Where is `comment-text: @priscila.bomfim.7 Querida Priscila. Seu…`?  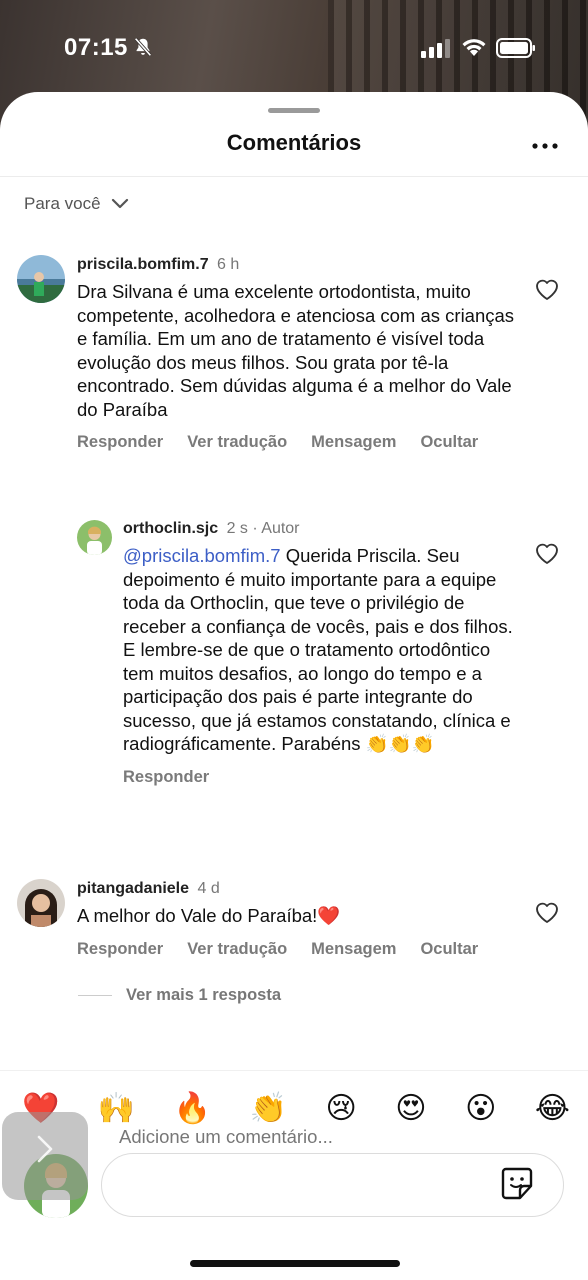
comment-text: @priscila.bomfim.7 Querida Priscila. Seu… is located at coordinates (320, 650).